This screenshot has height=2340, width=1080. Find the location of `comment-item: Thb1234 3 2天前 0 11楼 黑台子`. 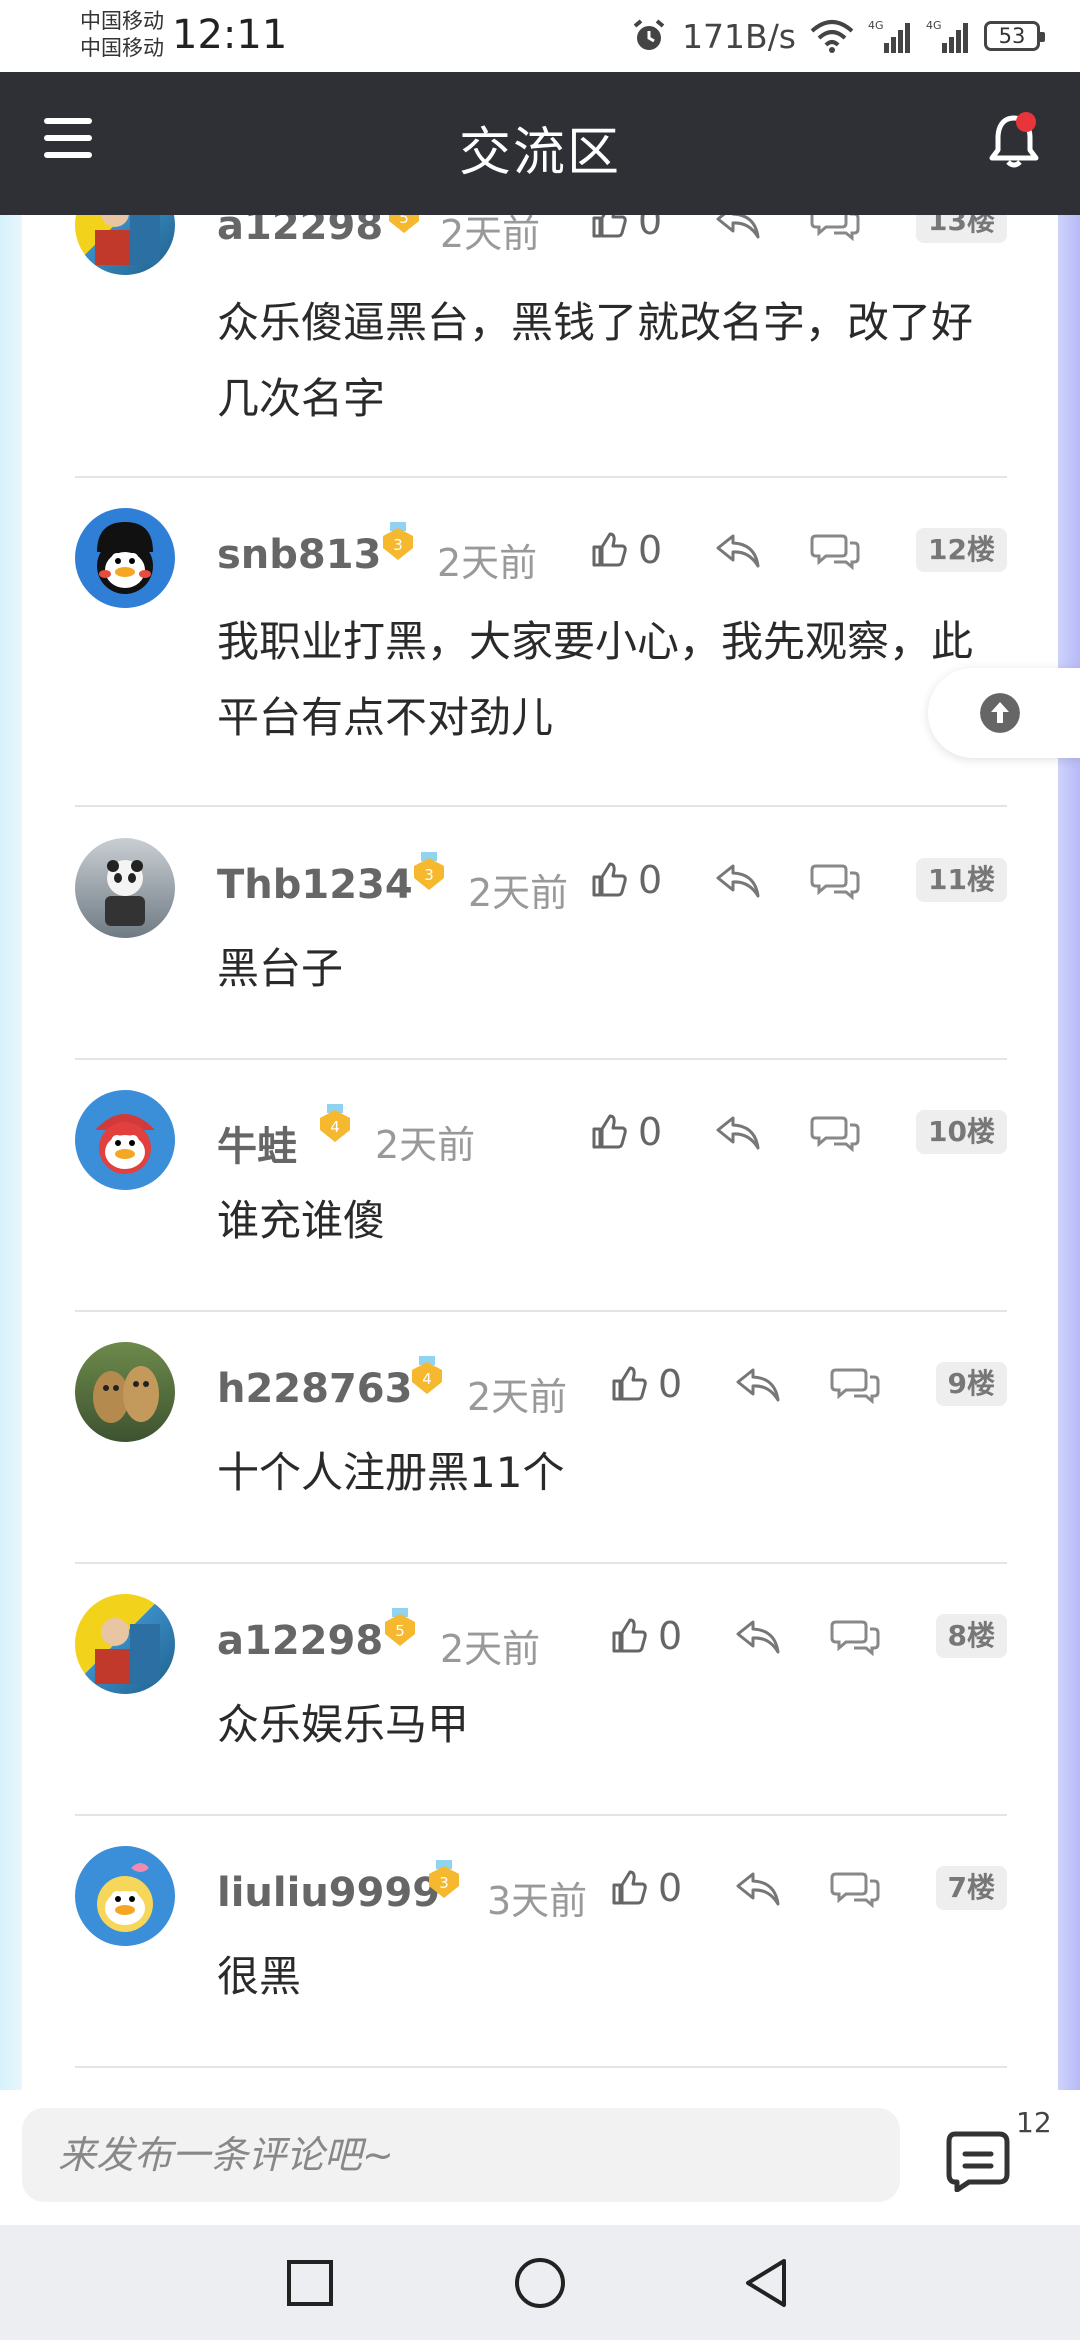

comment-item: Thb1234 3 2天前 0 11楼 黑台子 is located at coordinates (541, 934).